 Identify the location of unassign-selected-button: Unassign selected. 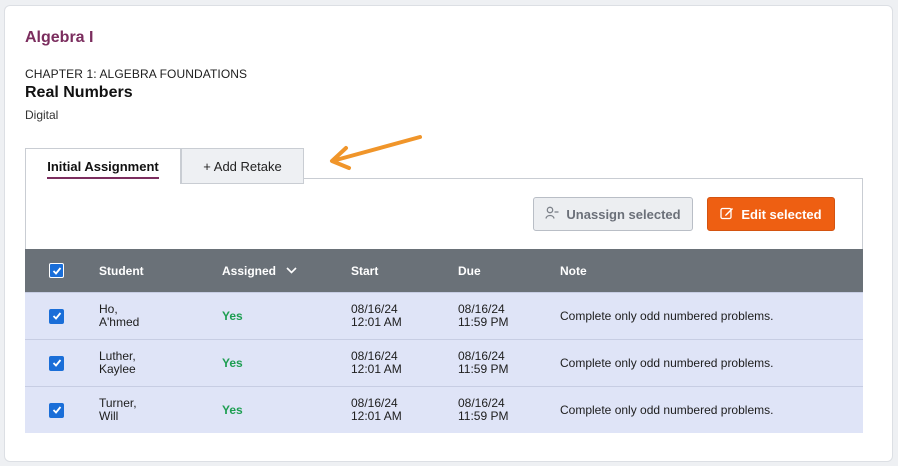
(613, 214).